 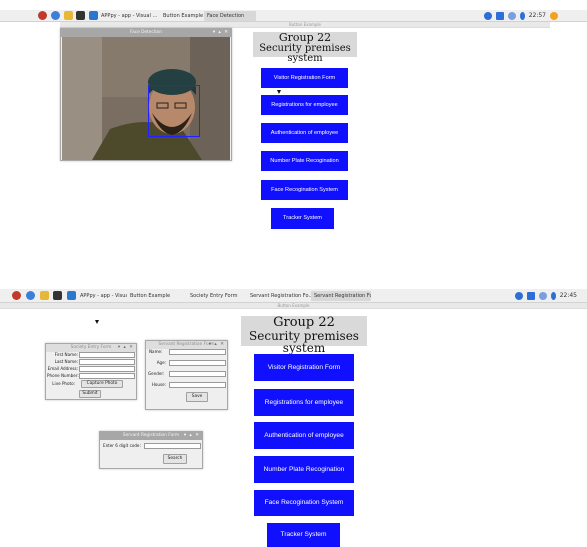 What do you see at coordinates (107, 362) in the screenshot?
I see `last-name-input` at bounding box center [107, 362].